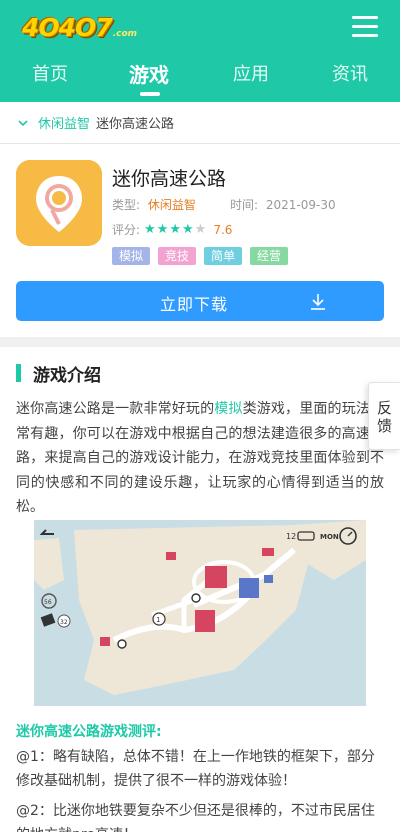  I want to click on app-tags: 模拟 竞技 简单 经营, so click(204, 256).